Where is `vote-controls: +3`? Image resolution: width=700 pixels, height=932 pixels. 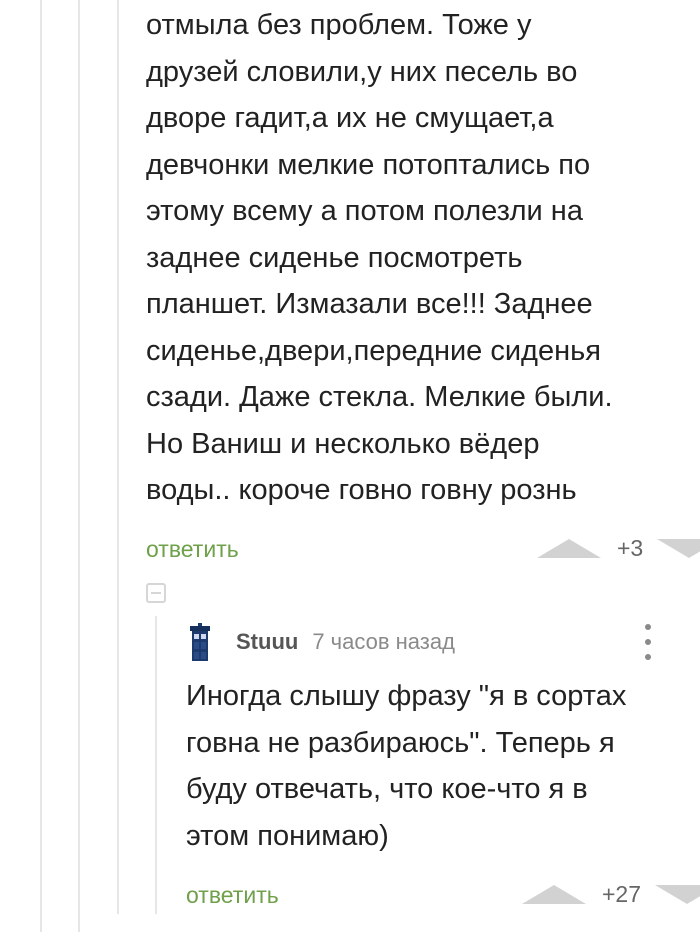
vote-controls: +3 is located at coordinates (618, 548).